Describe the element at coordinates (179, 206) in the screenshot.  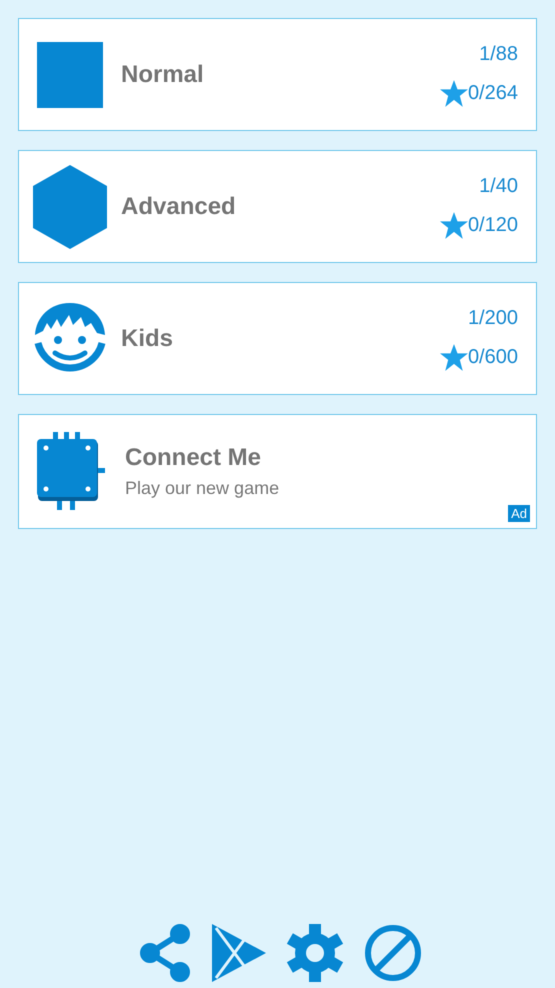
I see `level-title: Advanced` at that location.